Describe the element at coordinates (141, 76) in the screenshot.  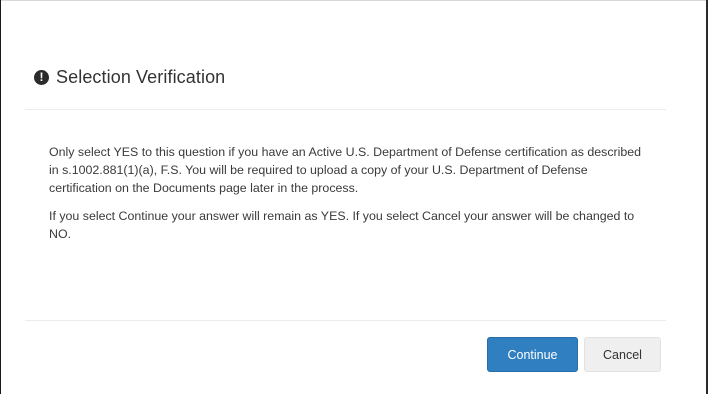
I see `modal-title: Selection Verification` at that location.